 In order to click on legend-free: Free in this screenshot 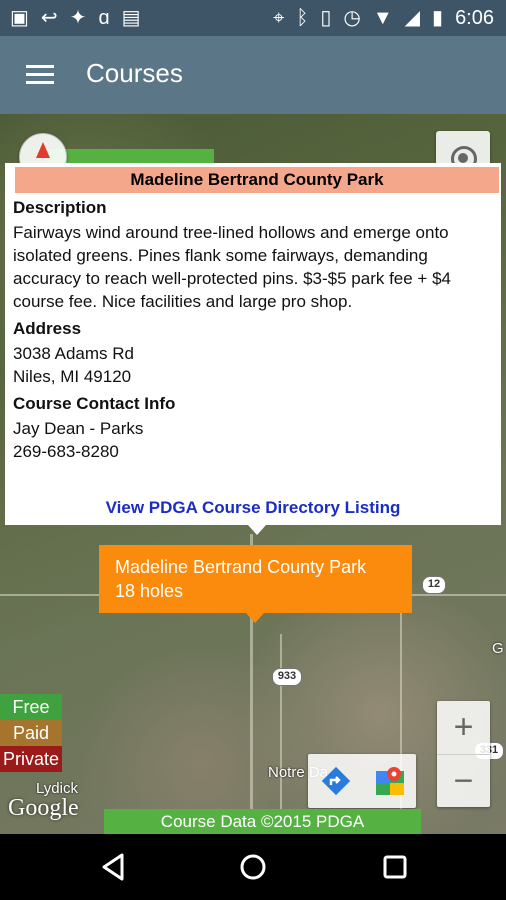, I will do `click(31, 707)`.